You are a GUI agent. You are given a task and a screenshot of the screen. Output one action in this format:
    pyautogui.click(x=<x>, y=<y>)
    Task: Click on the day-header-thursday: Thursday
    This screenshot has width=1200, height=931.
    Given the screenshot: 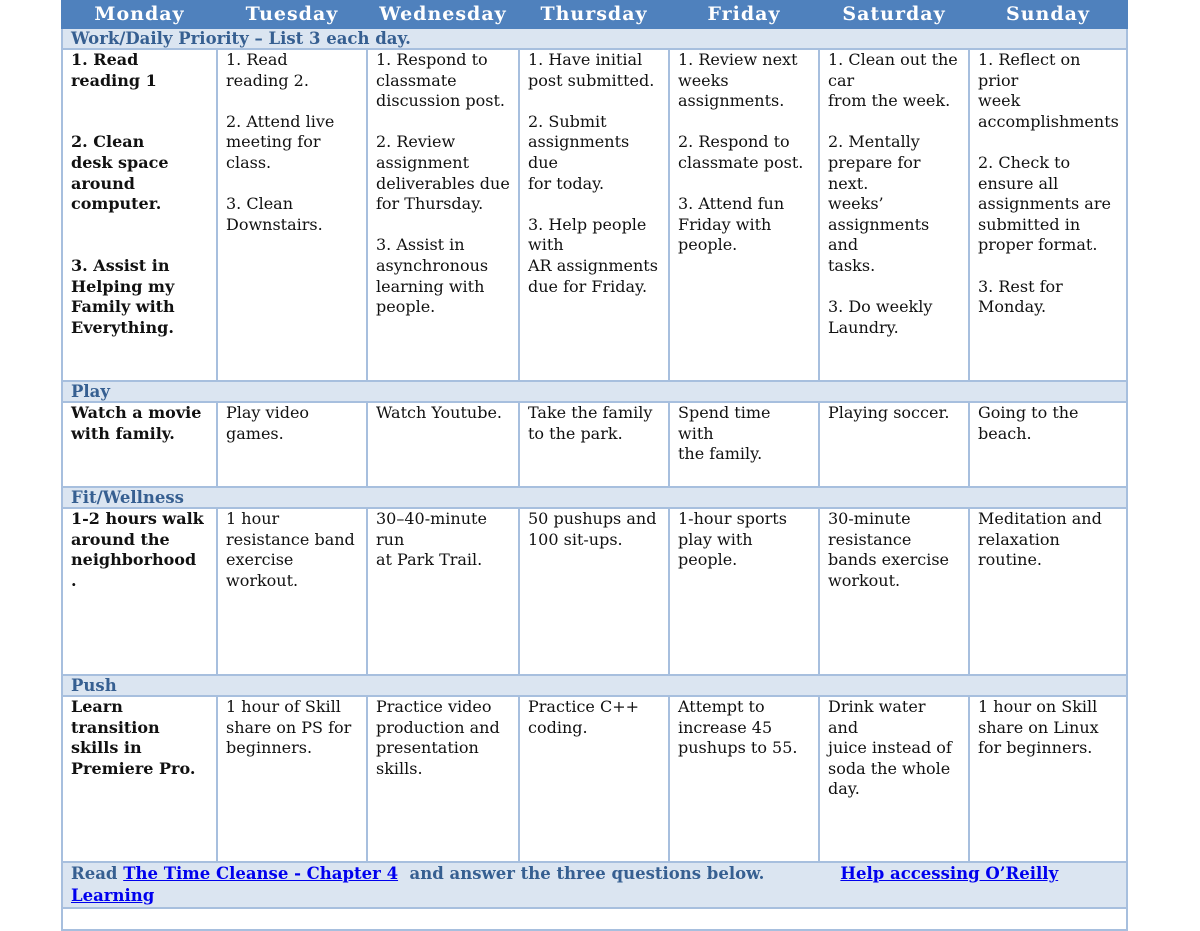 What is the action you would take?
    pyautogui.click(x=594, y=14)
    